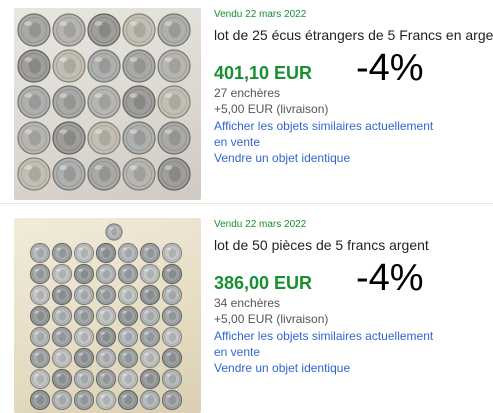 The width and height of the screenshot is (493, 413). I want to click on coin-lot-image, so click(106, 317).